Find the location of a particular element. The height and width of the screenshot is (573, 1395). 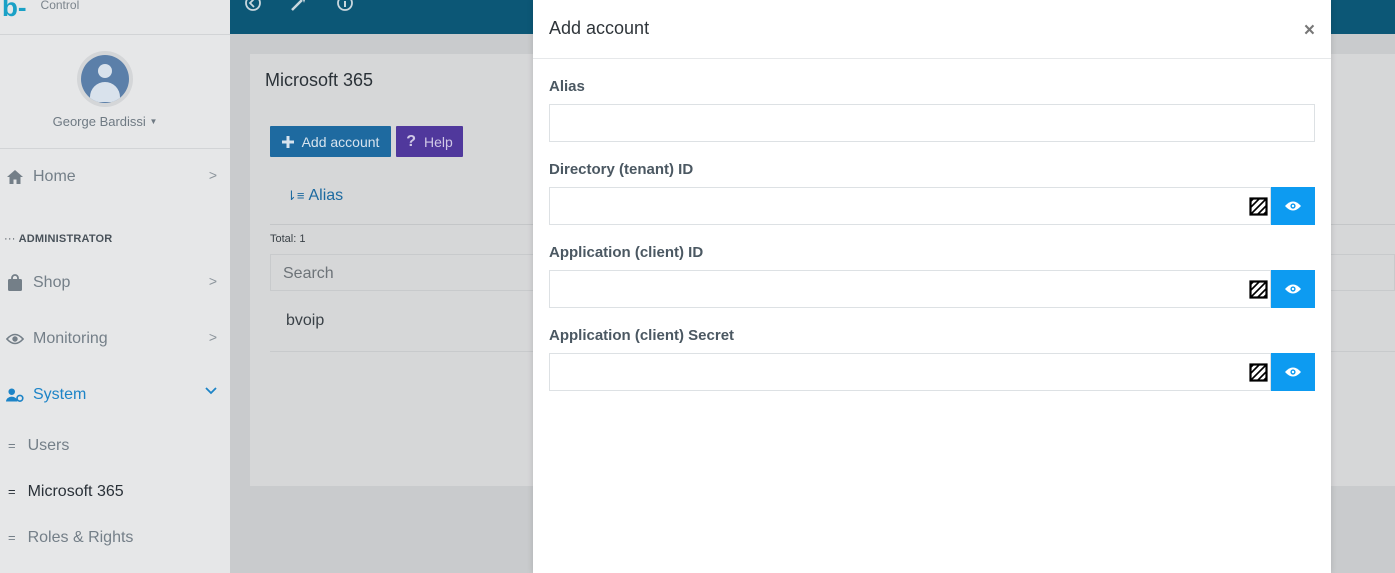

sidebar-item-label: System is located at coordinates (60, 394).